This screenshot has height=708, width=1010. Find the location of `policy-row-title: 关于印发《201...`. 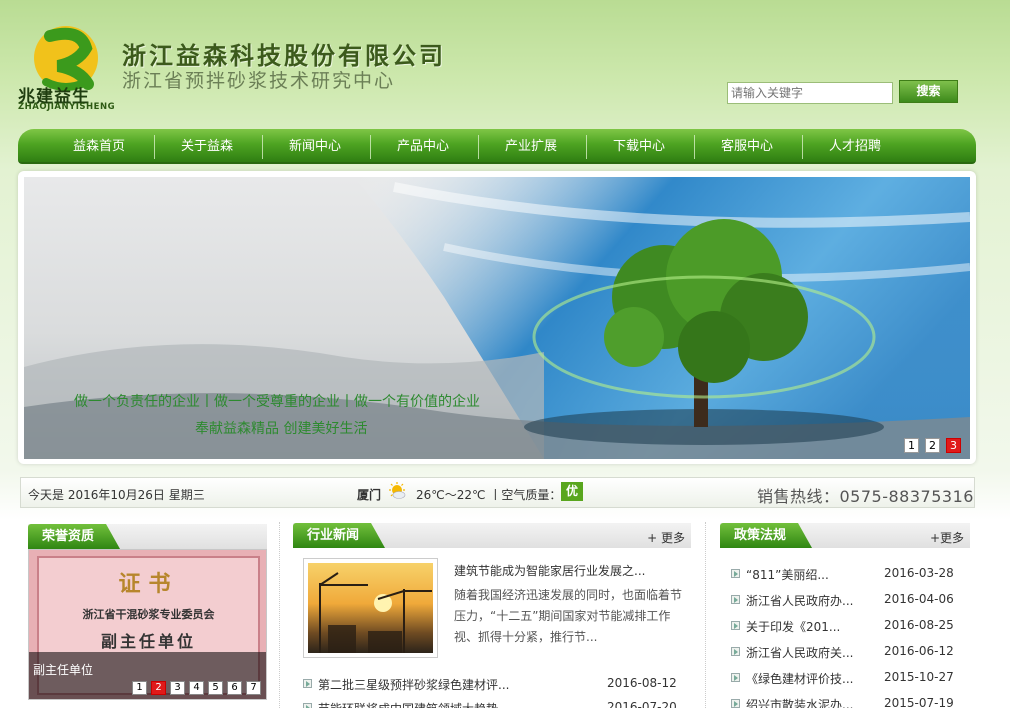

policy-row-title: 关于印发《201... is located at coordinates (793, 627).